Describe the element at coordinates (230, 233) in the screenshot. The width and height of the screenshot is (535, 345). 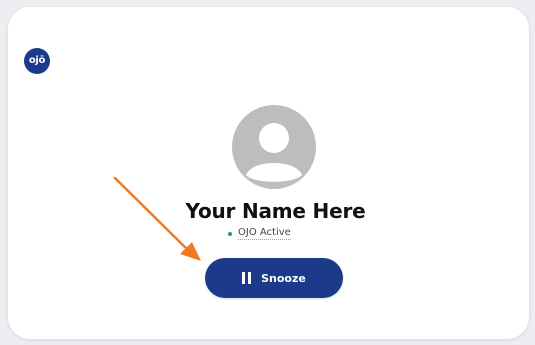
I see `status-dot-icon` at that location.